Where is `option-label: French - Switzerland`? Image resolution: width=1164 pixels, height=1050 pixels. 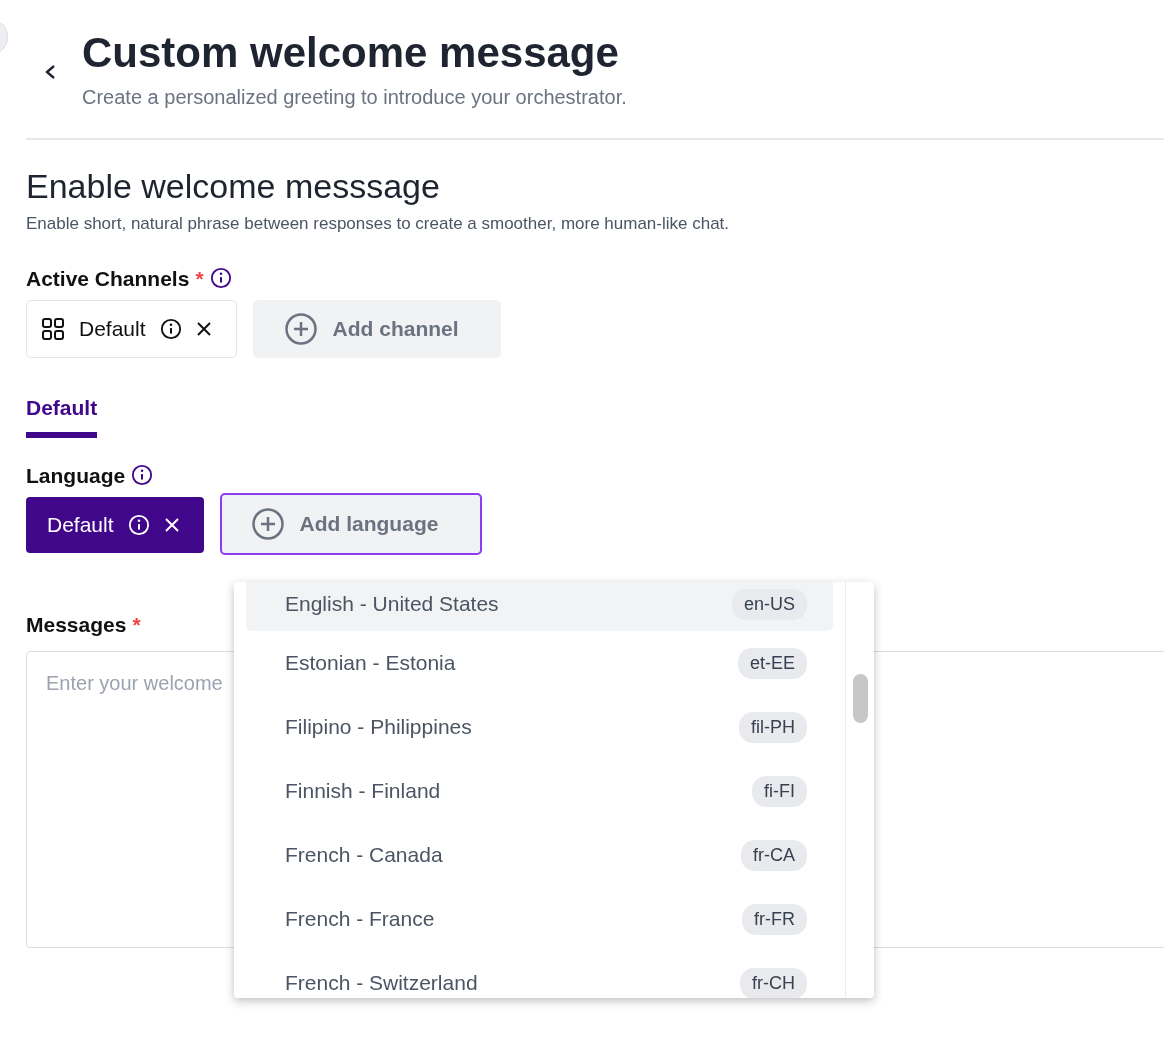
option-label: French - Switzerland is located at coordinates (381, 983).